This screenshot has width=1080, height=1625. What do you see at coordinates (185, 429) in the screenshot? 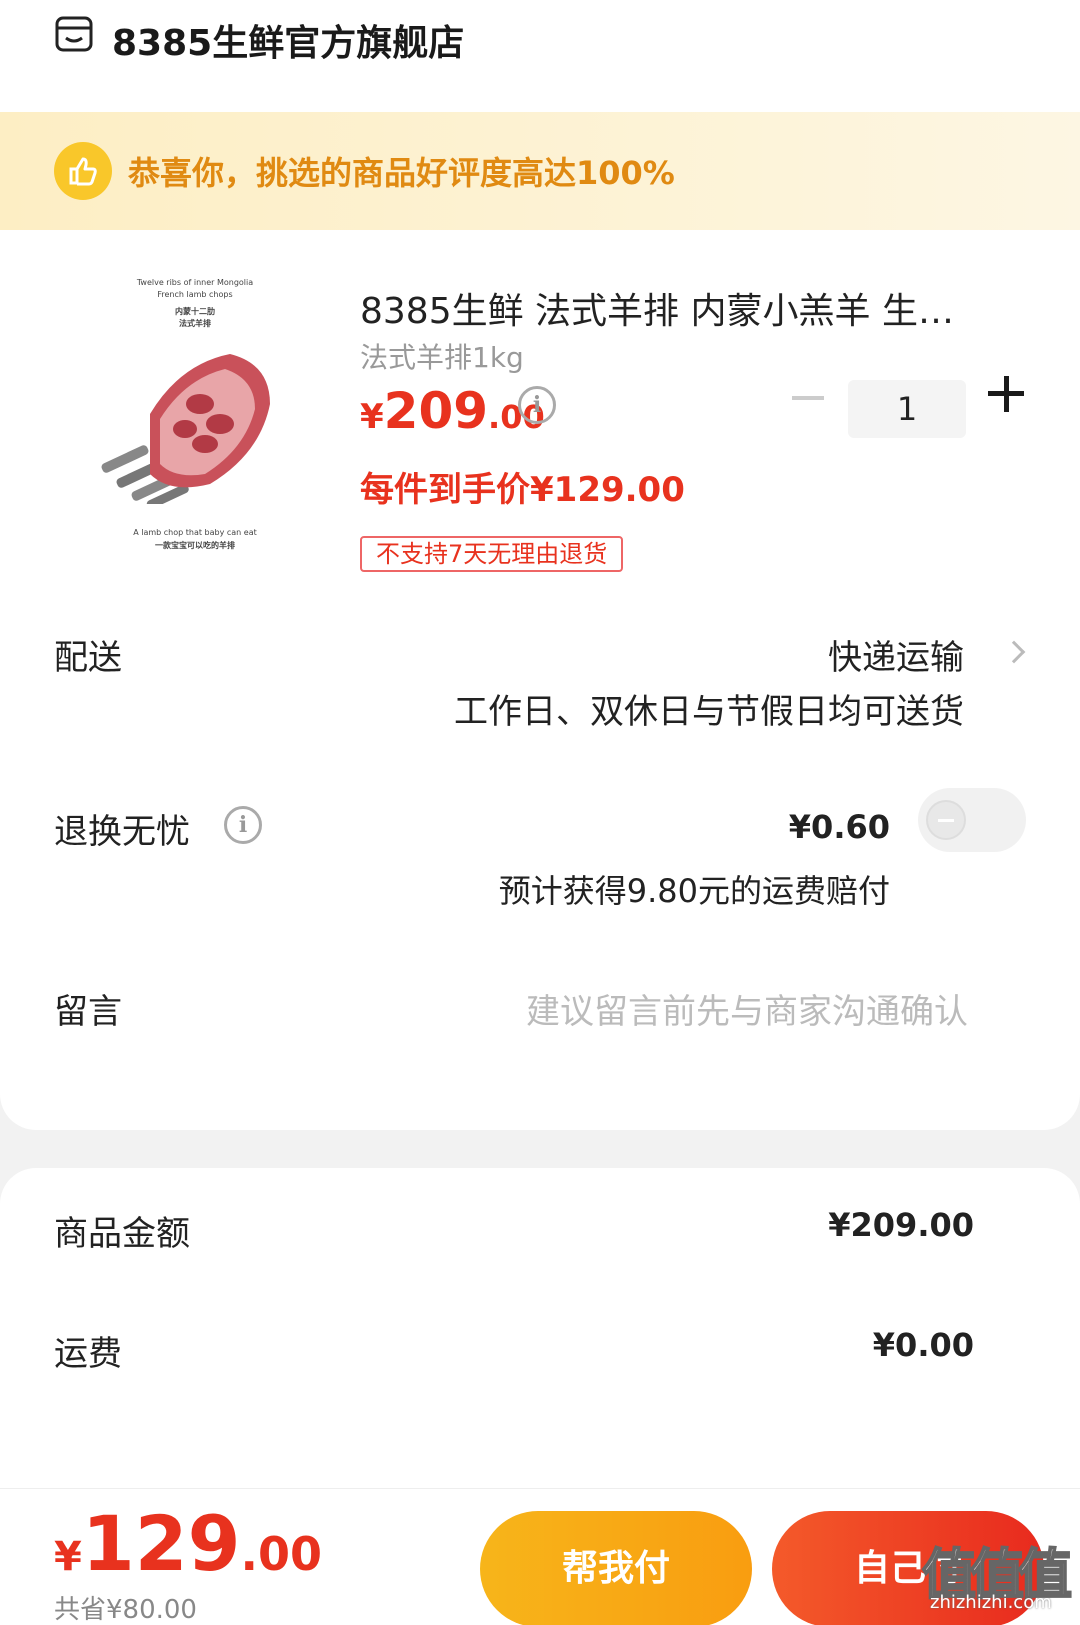
I see `lamb-chops-illustration` at bounding box center [185, 429].